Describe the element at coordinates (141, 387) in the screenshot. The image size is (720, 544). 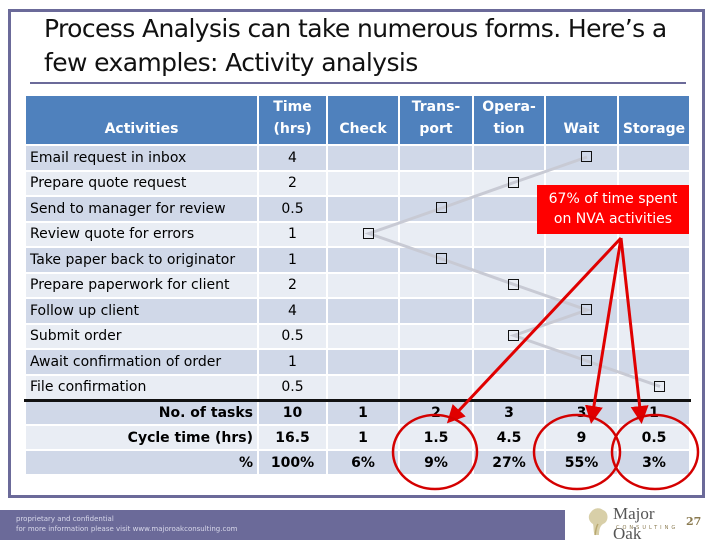
I see `activity-cell: File confirmation` at that location.